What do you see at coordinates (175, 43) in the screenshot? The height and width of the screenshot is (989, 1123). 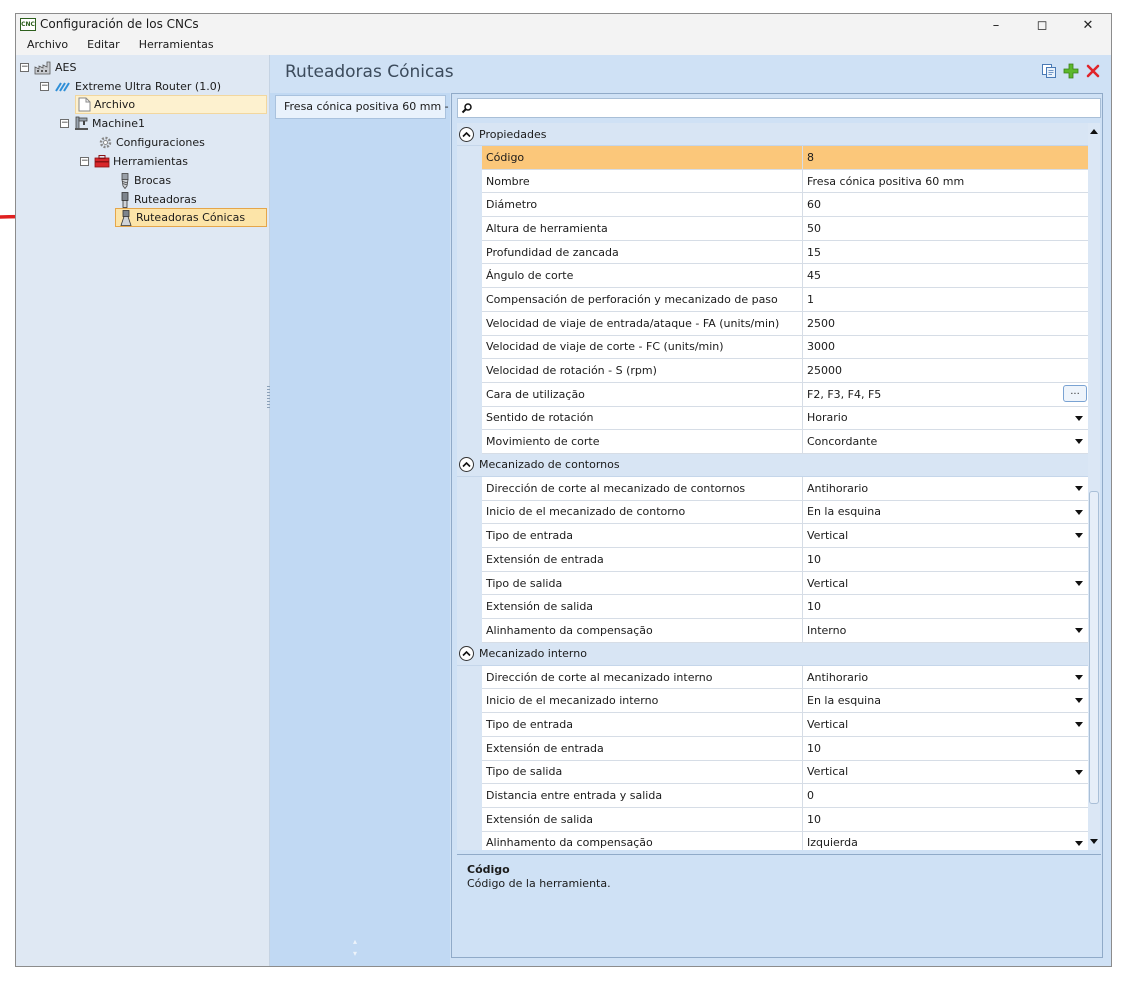 I see `menu-herramientas: Herramientas` at bounding box center [175, 43].